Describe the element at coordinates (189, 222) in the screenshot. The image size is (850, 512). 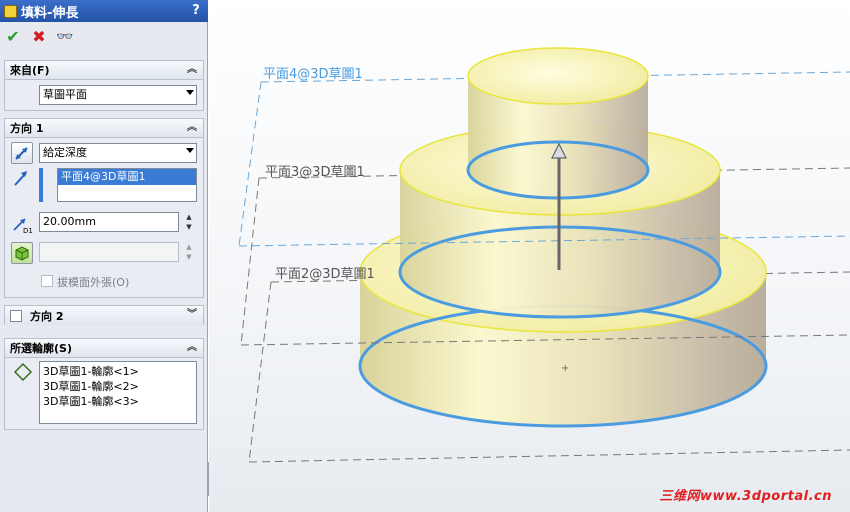
I see `depth-spinner: ▲ ▼` at that location.